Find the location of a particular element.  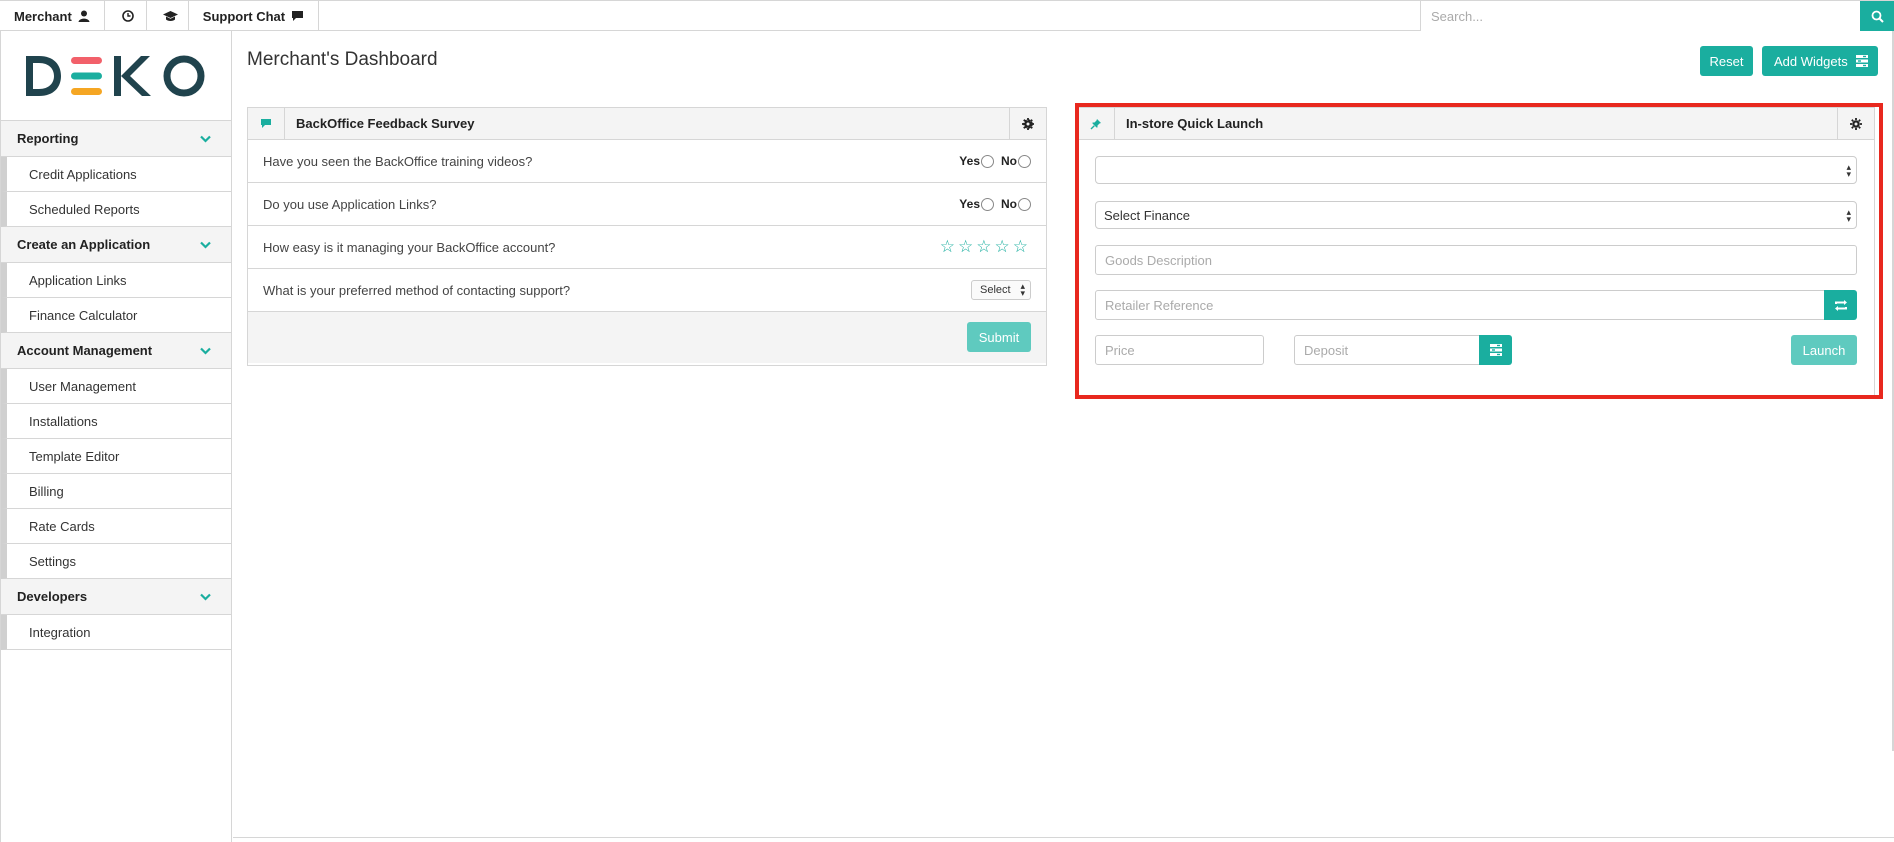

sidebar-item-label: Finance Calculator is located at coordinates (83, 315).